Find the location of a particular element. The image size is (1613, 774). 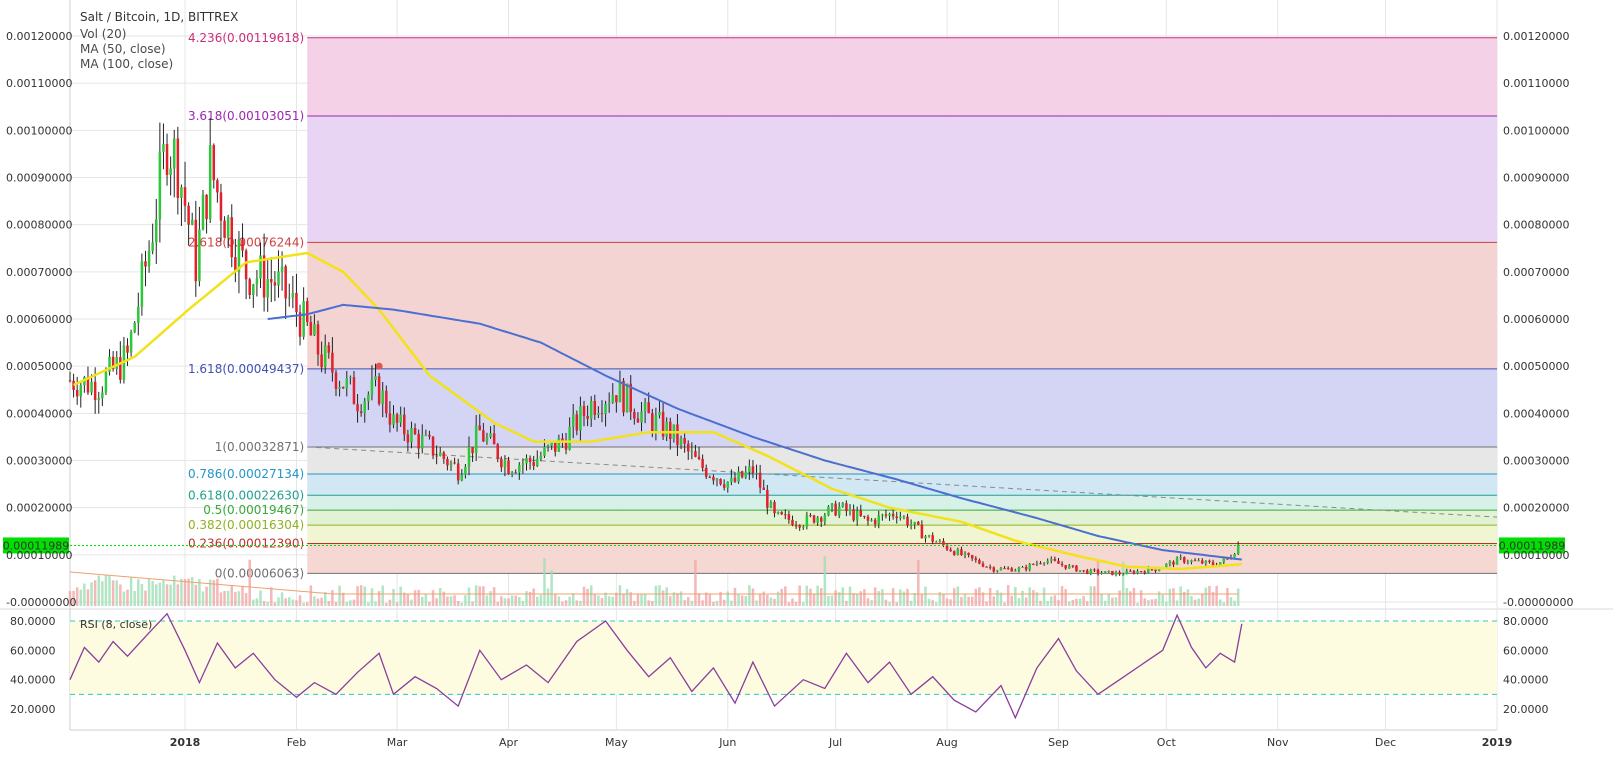

fib-band is located at coordinates (902, 503).